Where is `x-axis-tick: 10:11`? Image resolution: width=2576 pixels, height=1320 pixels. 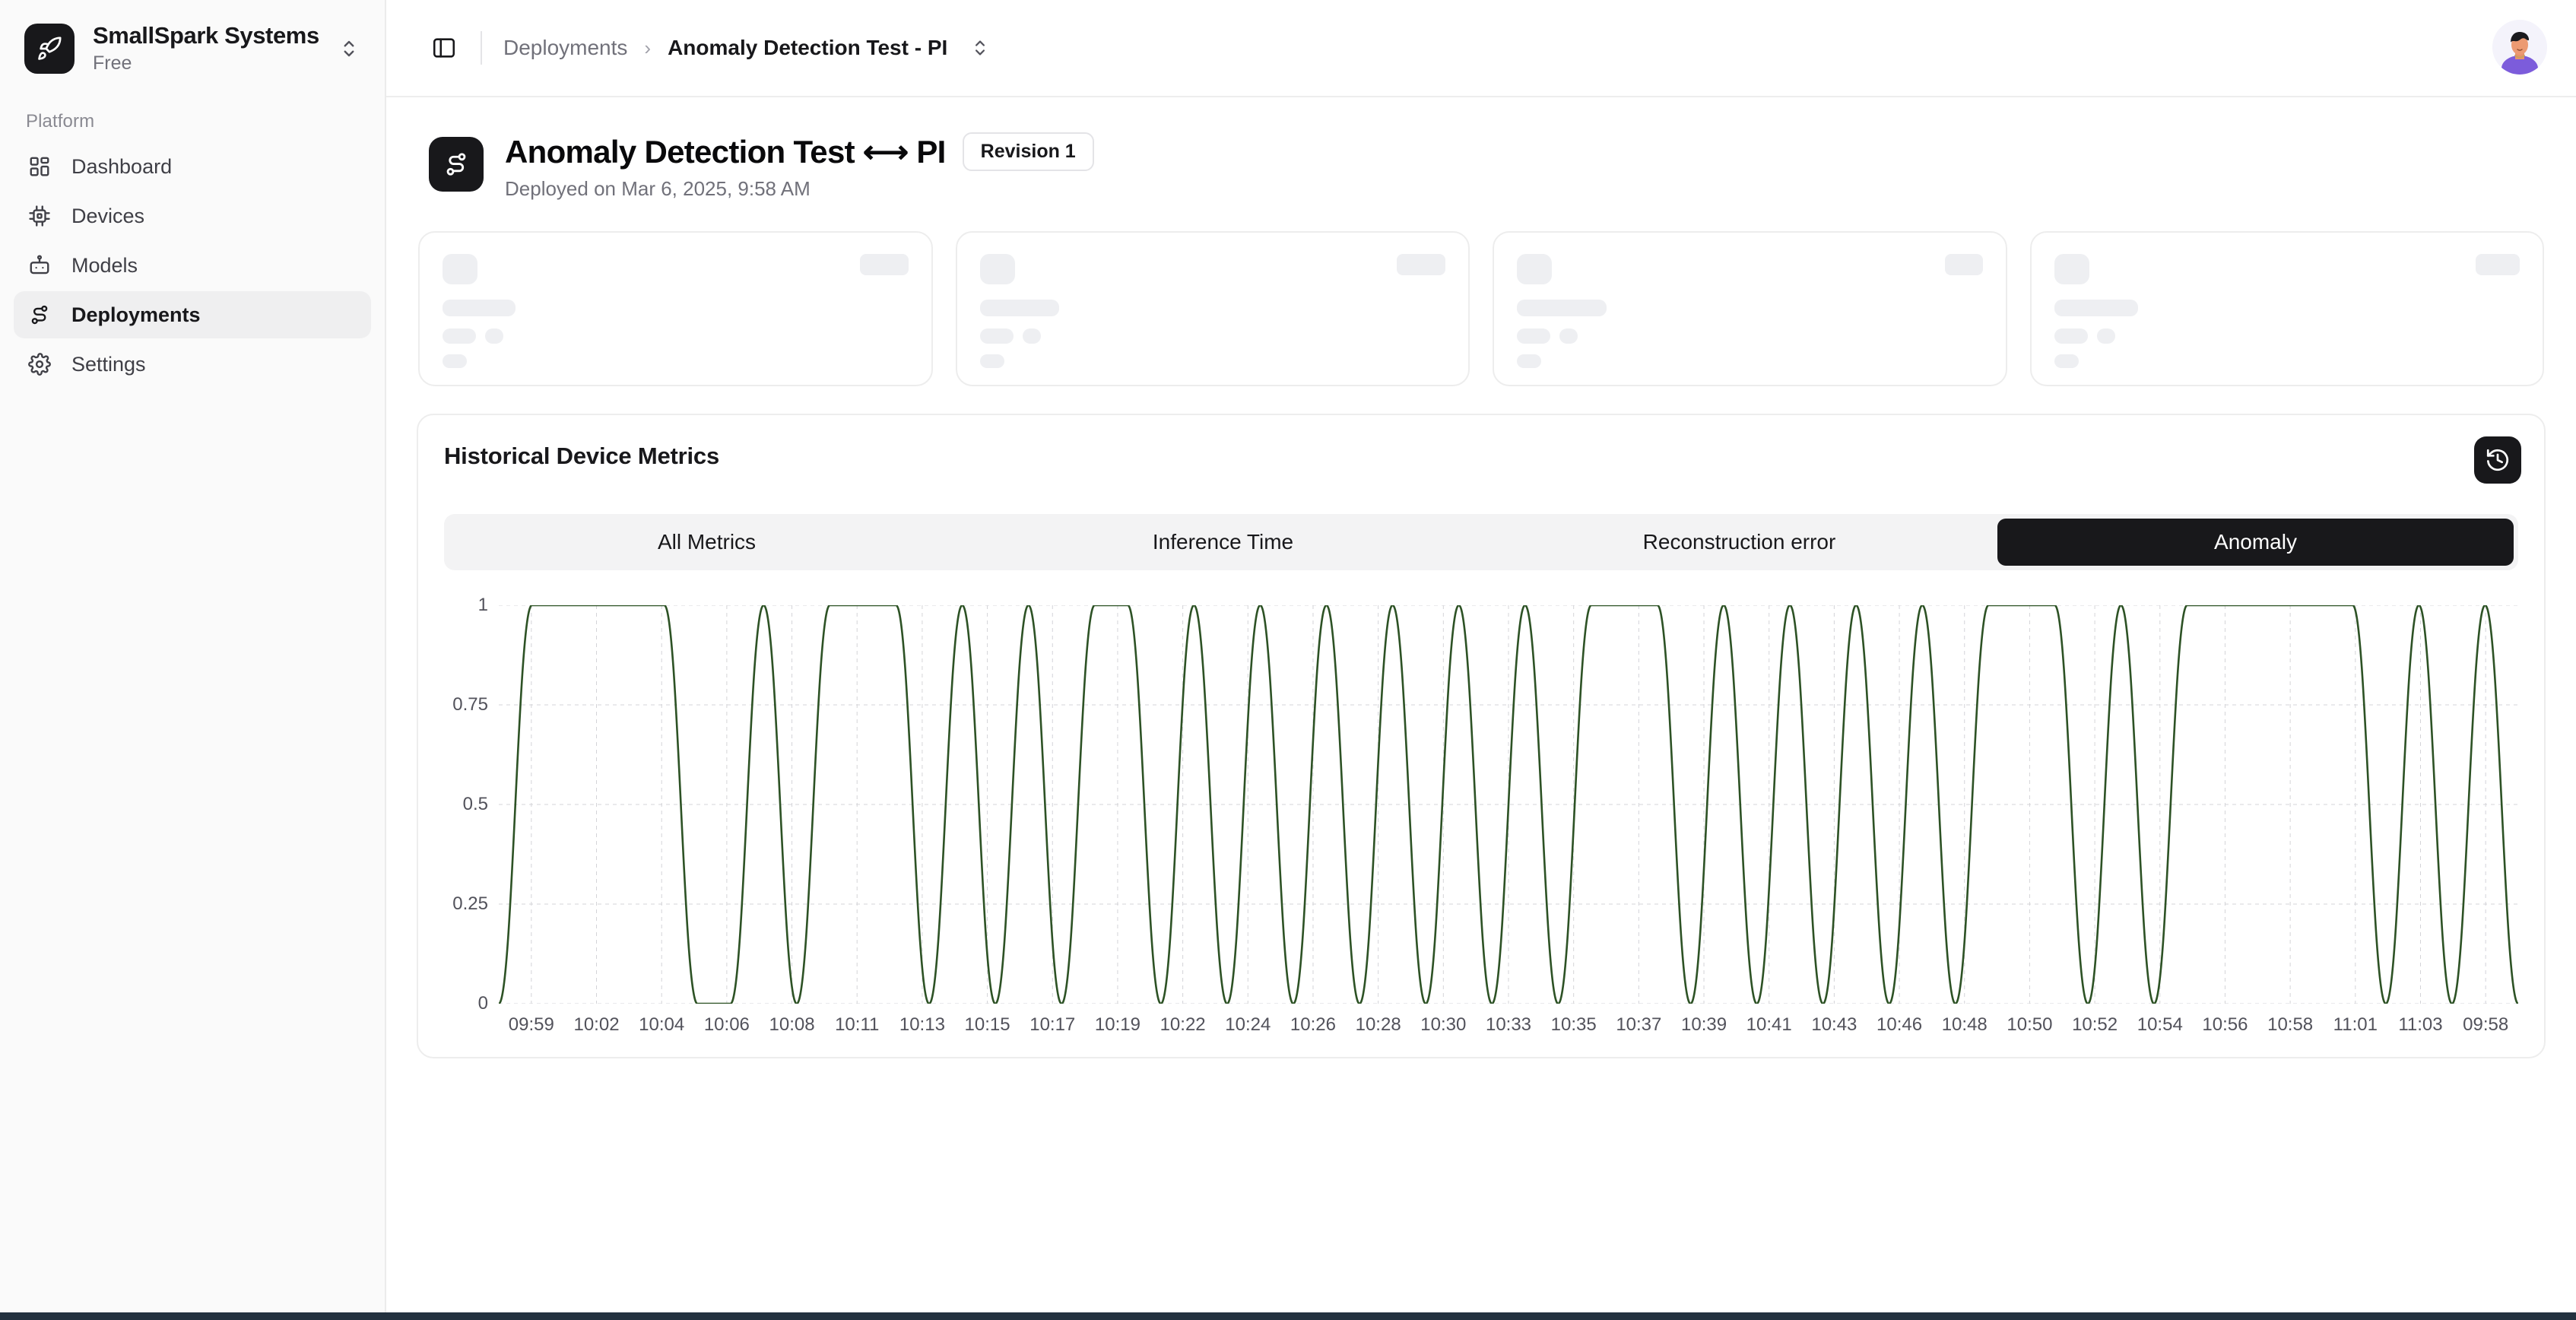 x-axis-tick: 10:11 is located at coordinates (857, 1025).